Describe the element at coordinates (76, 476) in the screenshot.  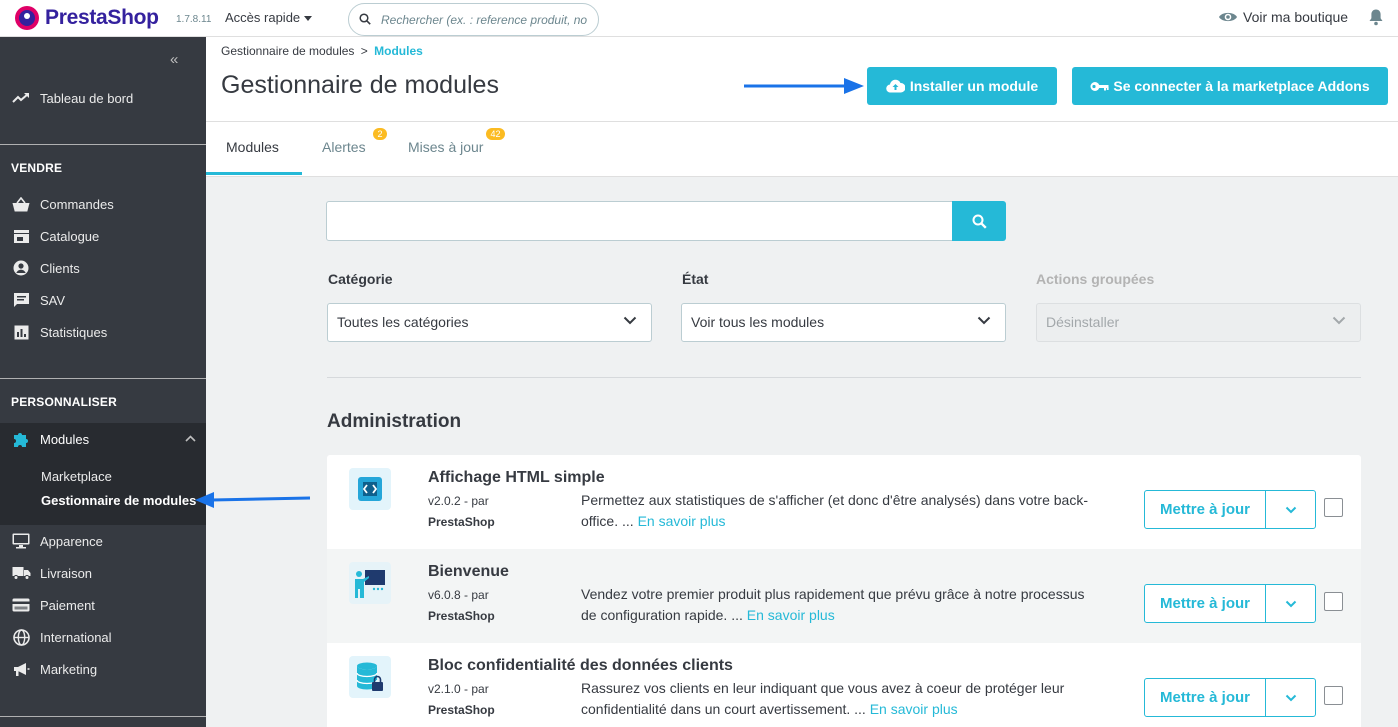
I see `sidebar-subitem-marketplace: Marketplace` at that location.